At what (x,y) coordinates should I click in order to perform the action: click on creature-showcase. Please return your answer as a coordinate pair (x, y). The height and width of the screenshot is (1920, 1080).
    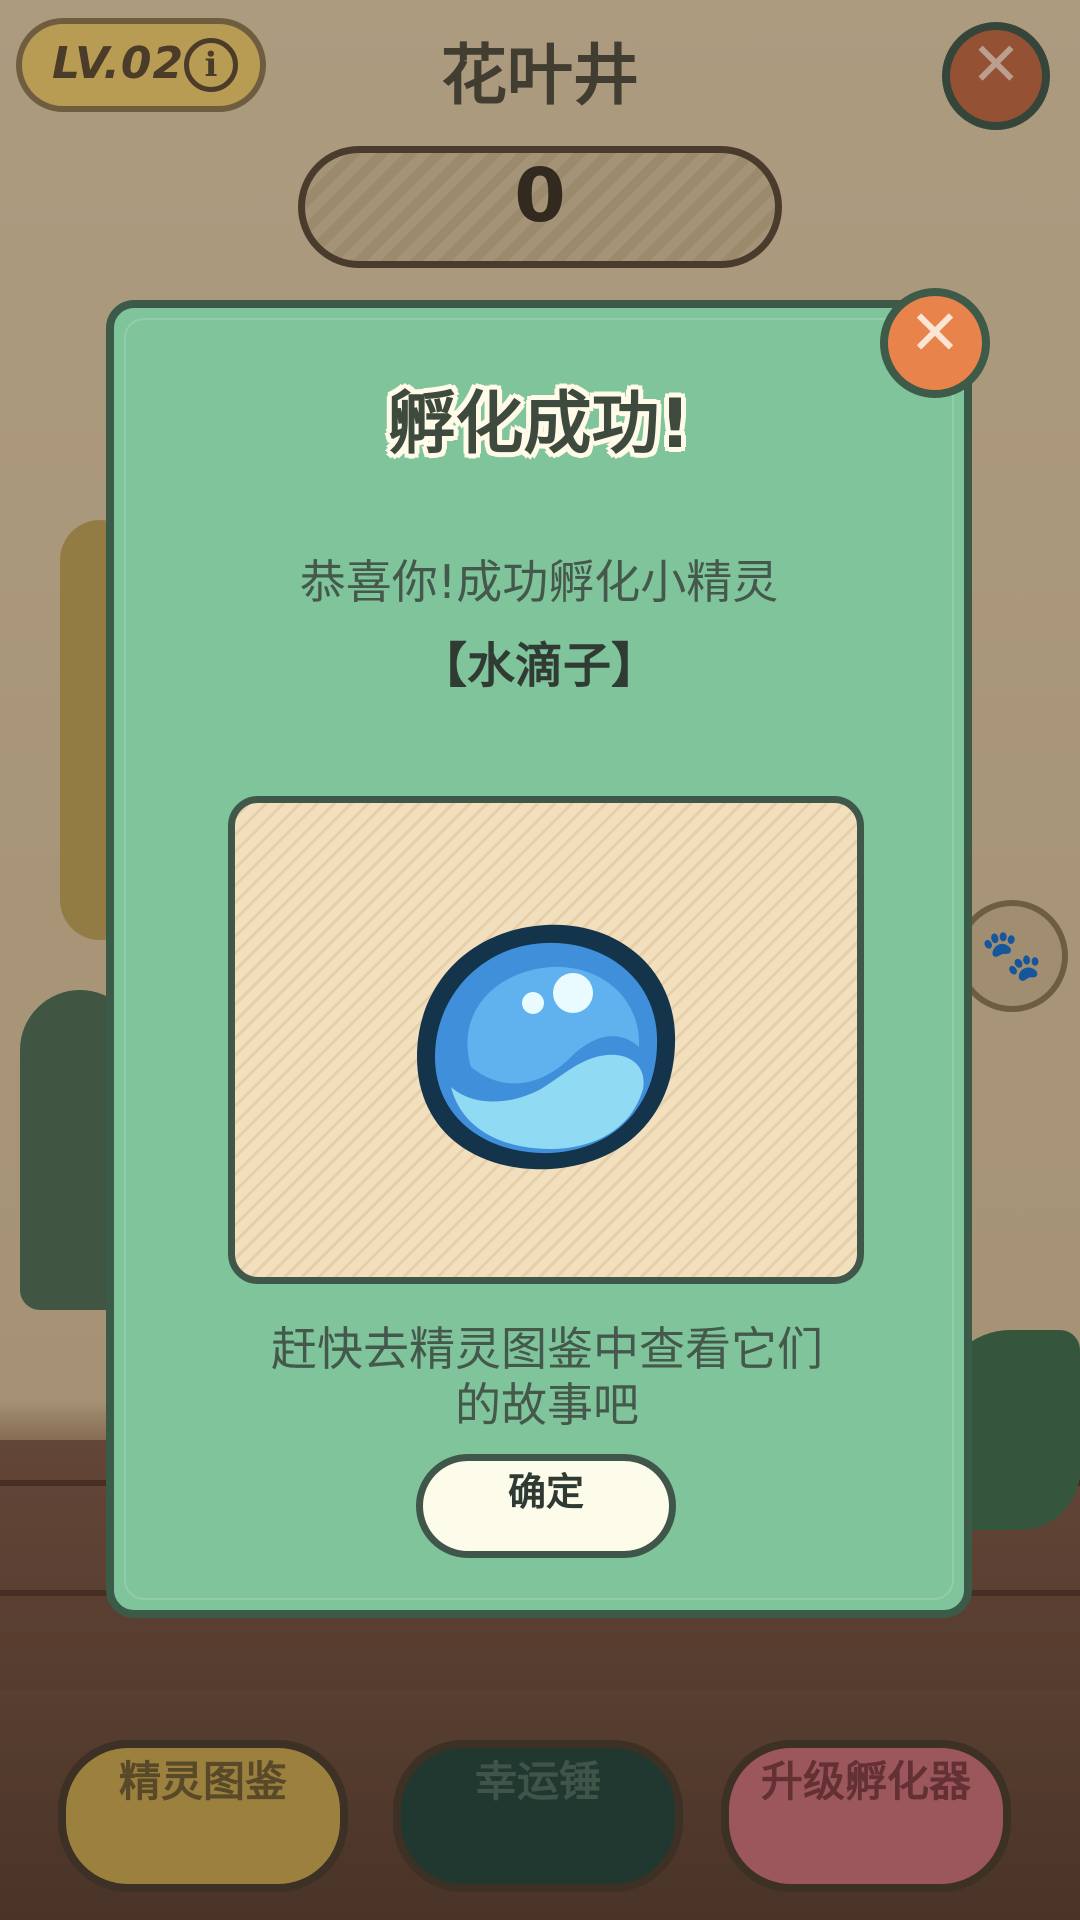
    Looking at the image, I should click on (546, 1040).